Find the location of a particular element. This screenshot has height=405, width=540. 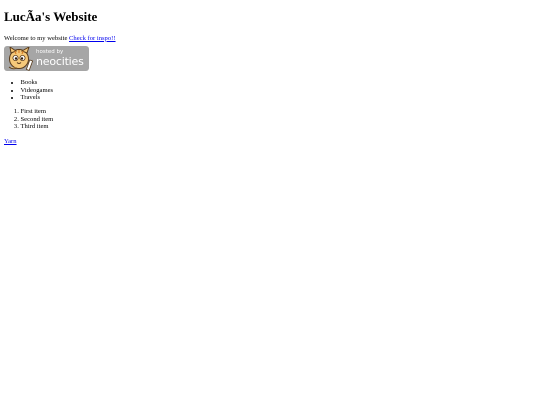

list-item: Books is located at coordinates (279, 82).